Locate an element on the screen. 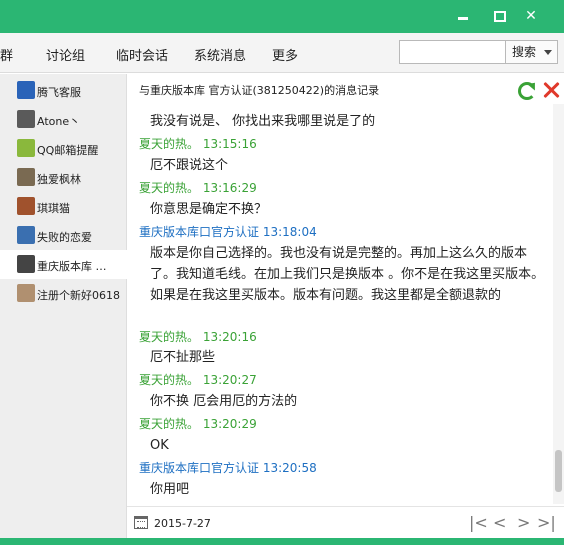 This screenshot has height=545, width=564. minimize-button is located at coordinates (463, 16).